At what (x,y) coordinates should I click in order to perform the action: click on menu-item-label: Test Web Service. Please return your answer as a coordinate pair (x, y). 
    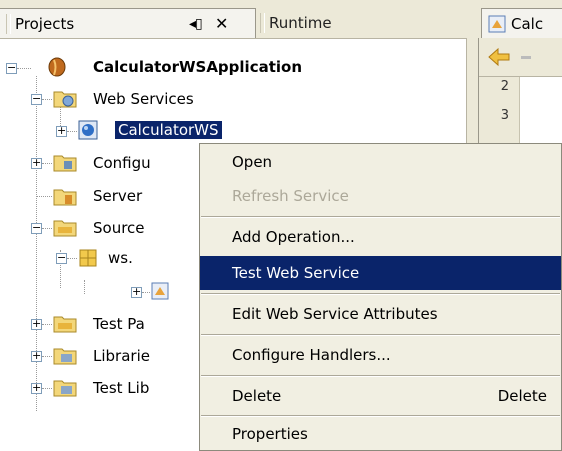
    Looking at the image, I should click on (296, 273).